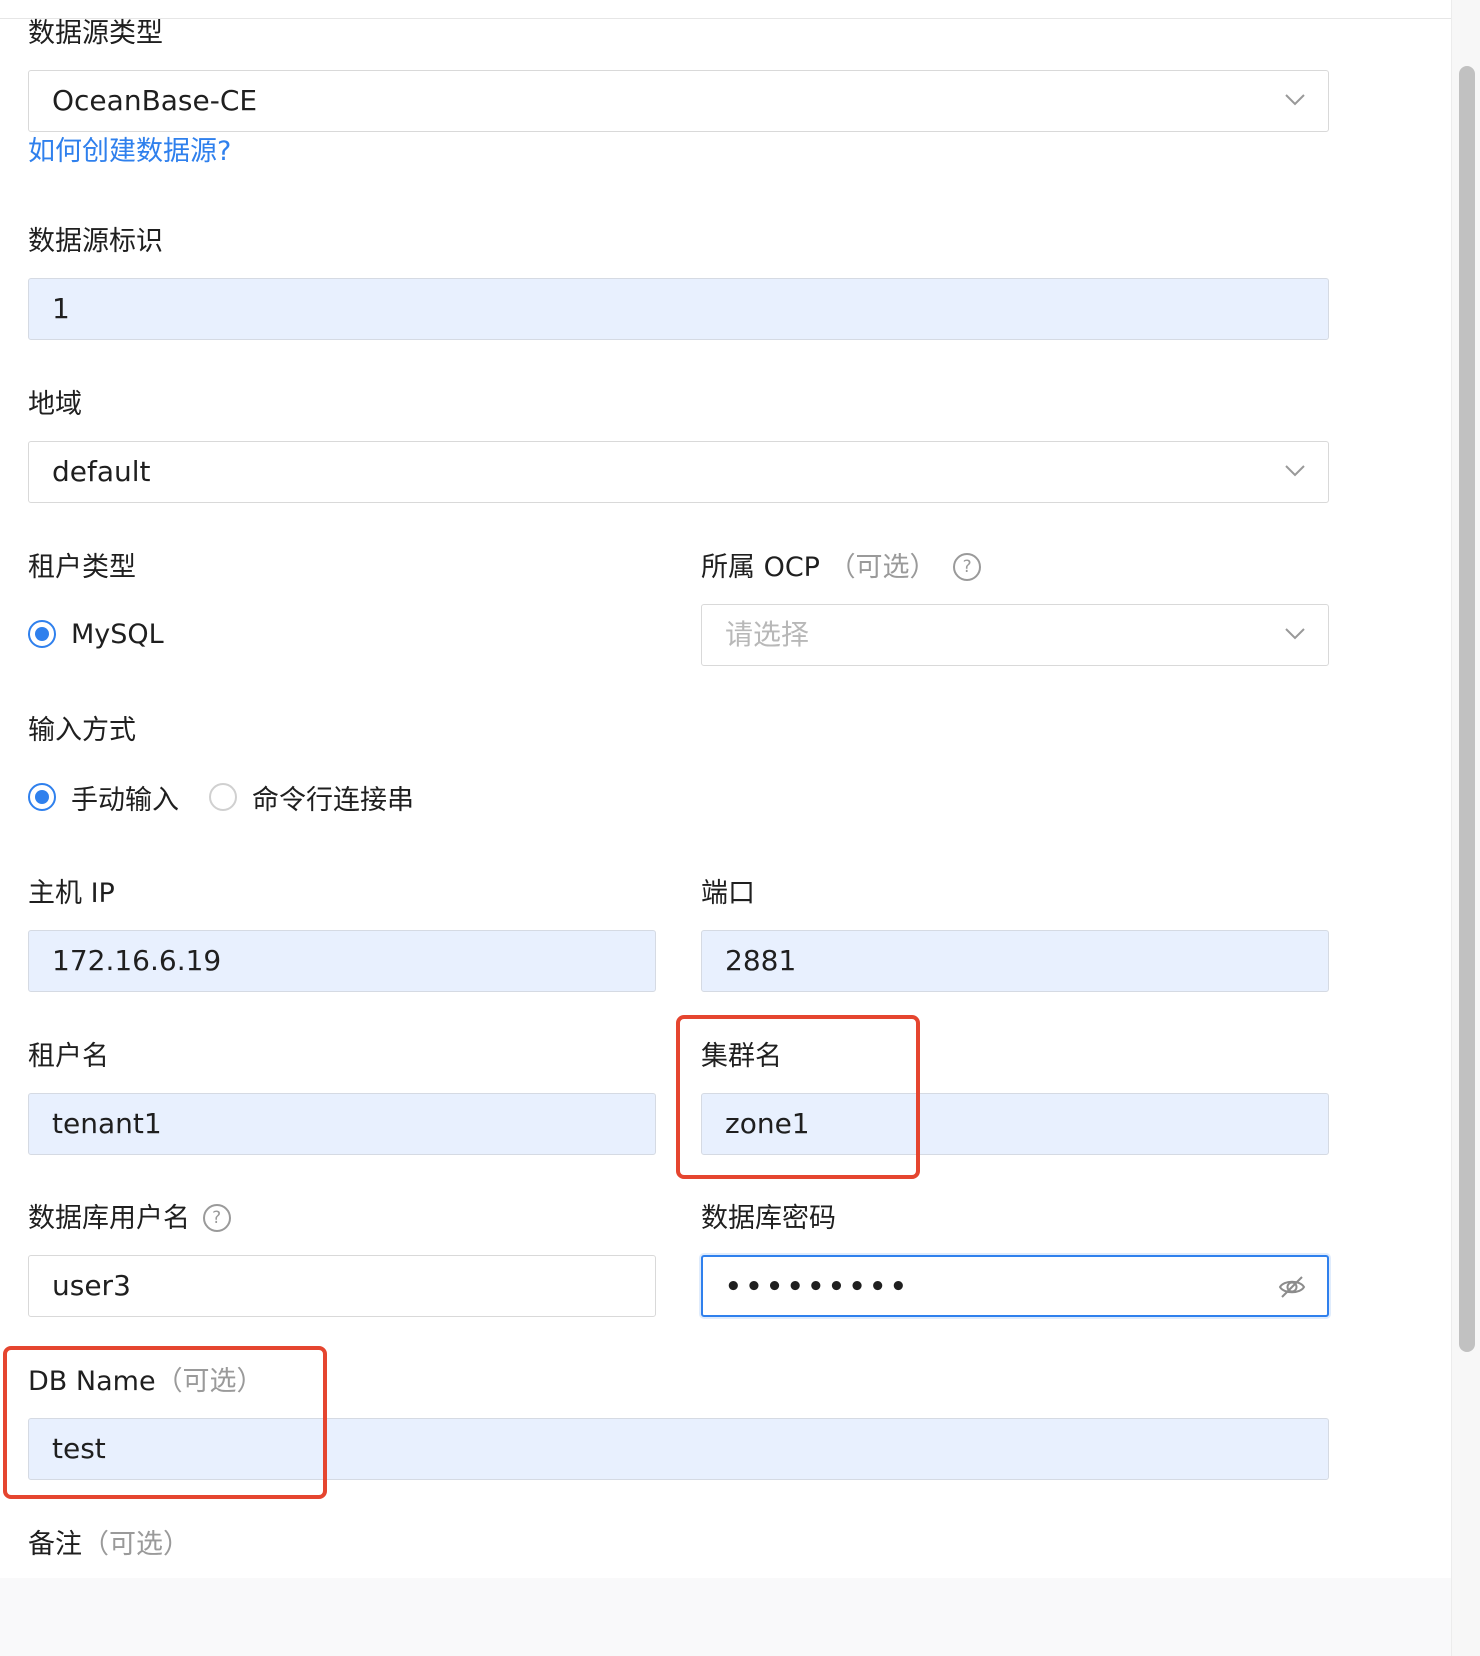 Image resolution: width=1480 pixels, height=1656 pixels. I want to click on eye-invisible-icon, so click(1292, 1287).